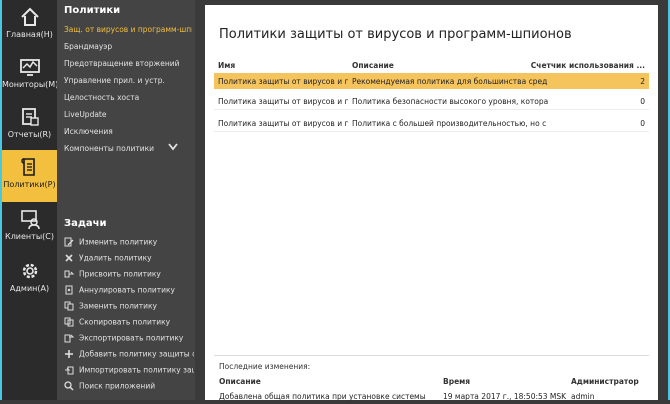 This screenshot has height=404, width=670. Describe the element at coordinates (265, 366) in the screenshot. I see `recent-changes-title: Последние изменения:` at that location.